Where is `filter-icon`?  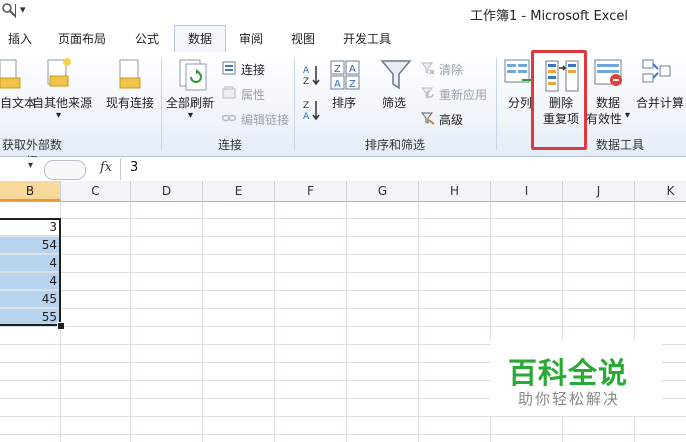 filter-icon is located at coordinates (396, 75).